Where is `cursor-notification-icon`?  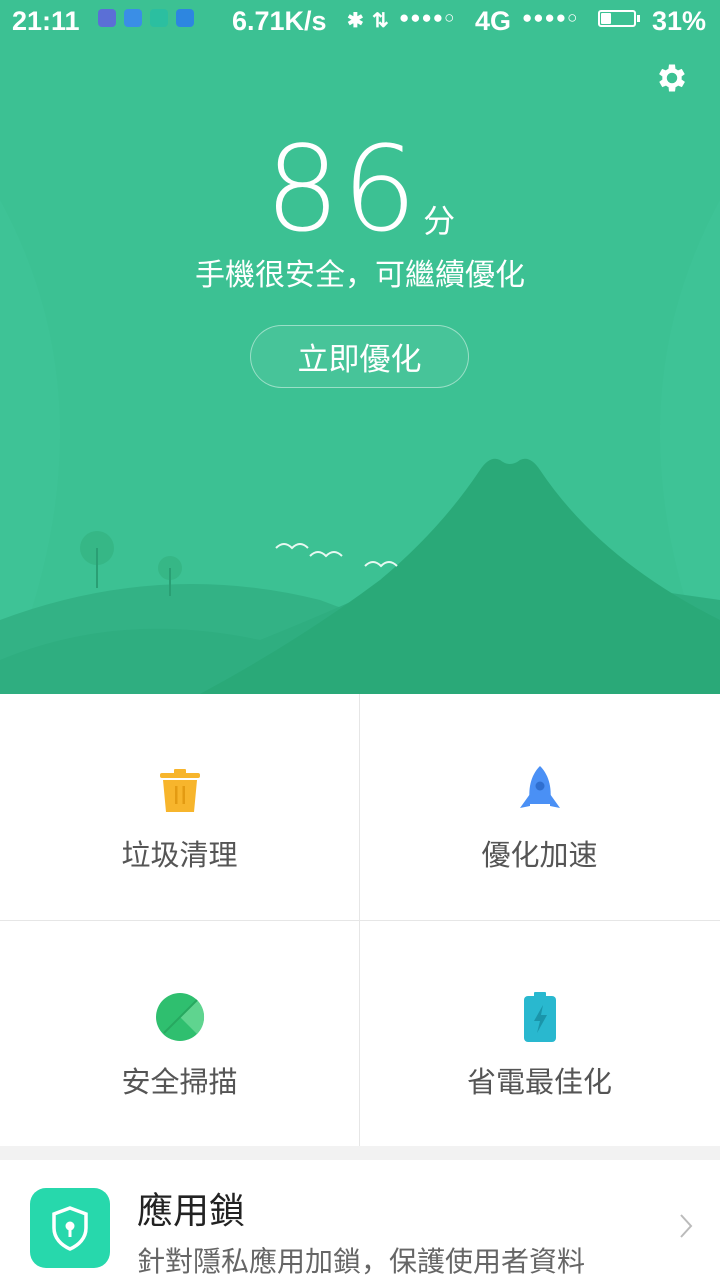
cursor-notification-icon is located at coordinates (133, 18).